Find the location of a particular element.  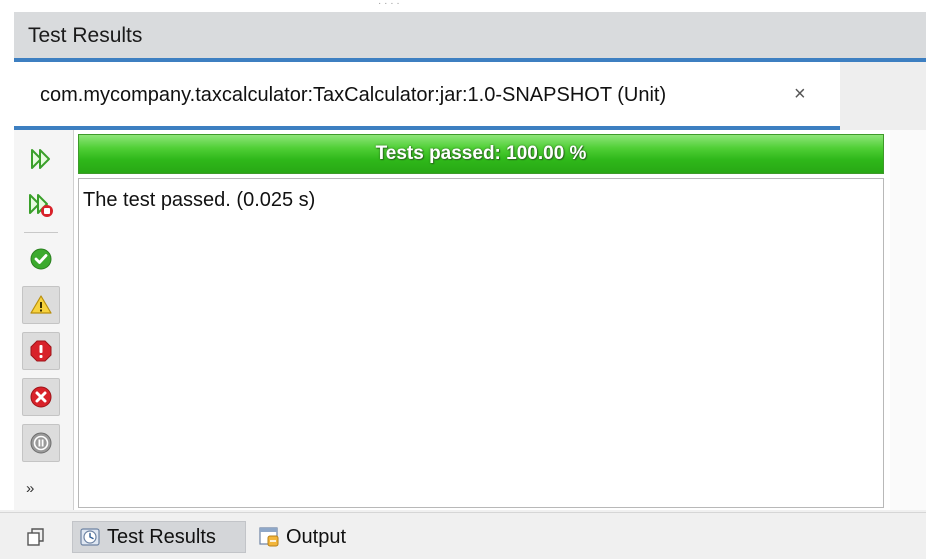

show-passed-button is located at coordinates (41, 259).